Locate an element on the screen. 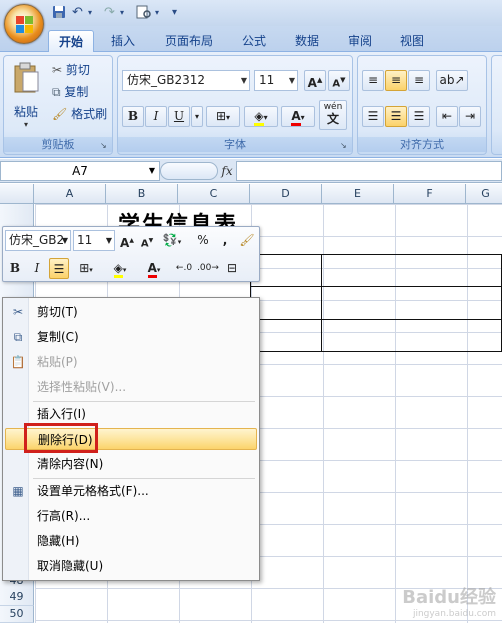 This screenshot has width=502, height=623. undo-dropdown-icon: ▾ is located at coordinates (90, 13).